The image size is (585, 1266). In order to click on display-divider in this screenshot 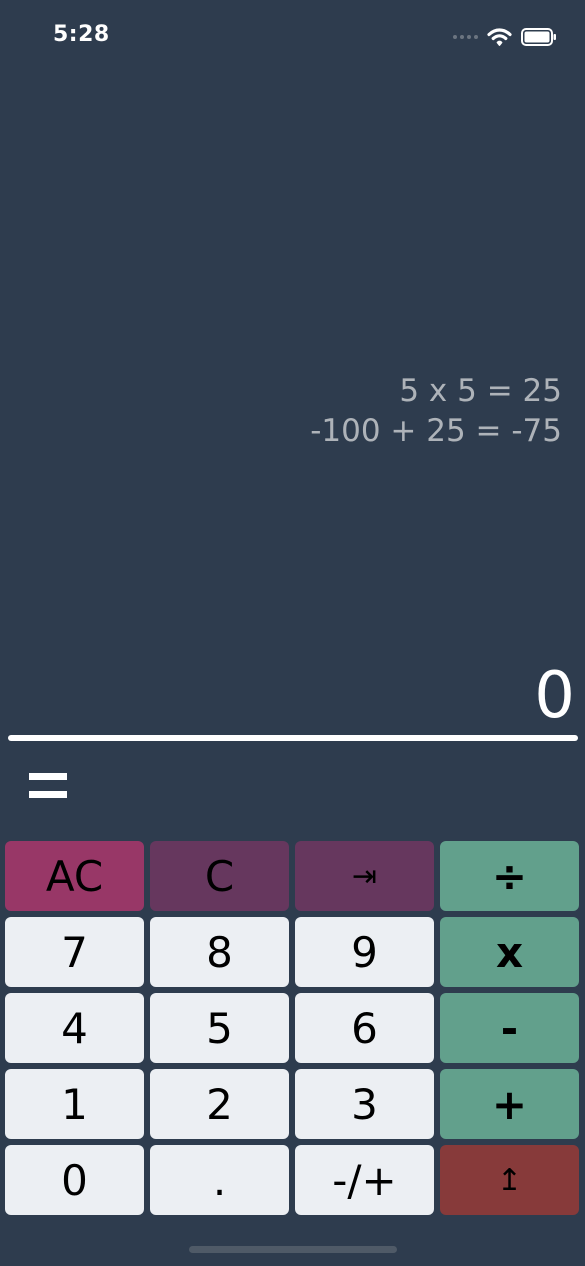, I will do `click(293, 738)`.